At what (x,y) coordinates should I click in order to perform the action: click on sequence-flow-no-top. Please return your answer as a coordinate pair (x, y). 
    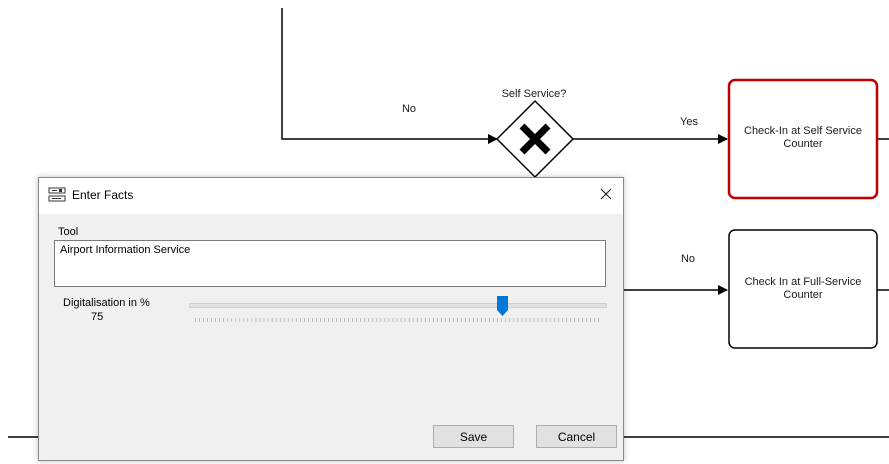
    Looking at the image, I should click on (389, 76).